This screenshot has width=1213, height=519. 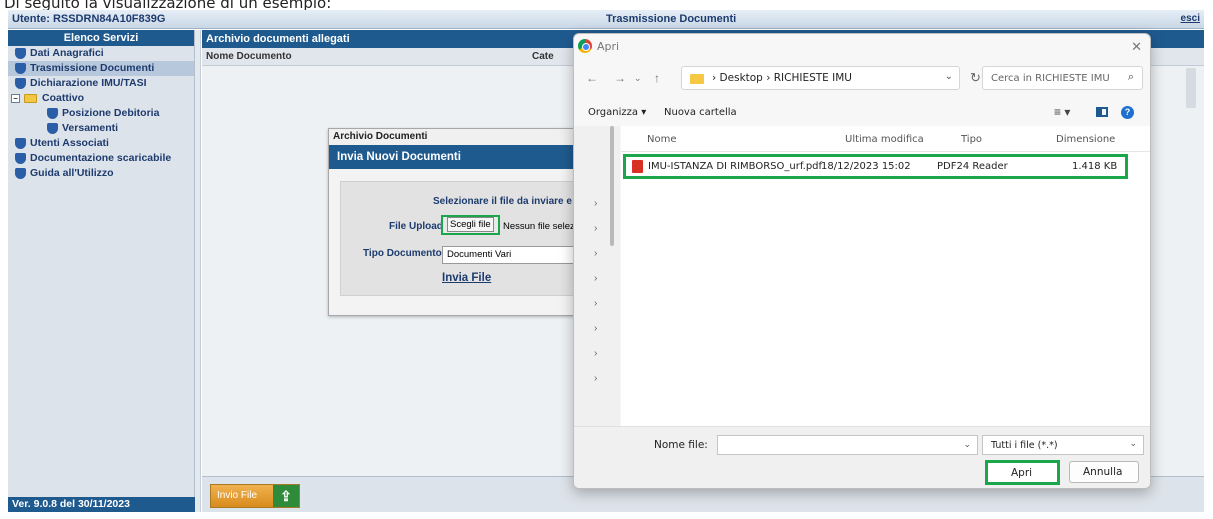 I want to click on modal-window-title: Archivio Documenti, so click(x=453, y=137).